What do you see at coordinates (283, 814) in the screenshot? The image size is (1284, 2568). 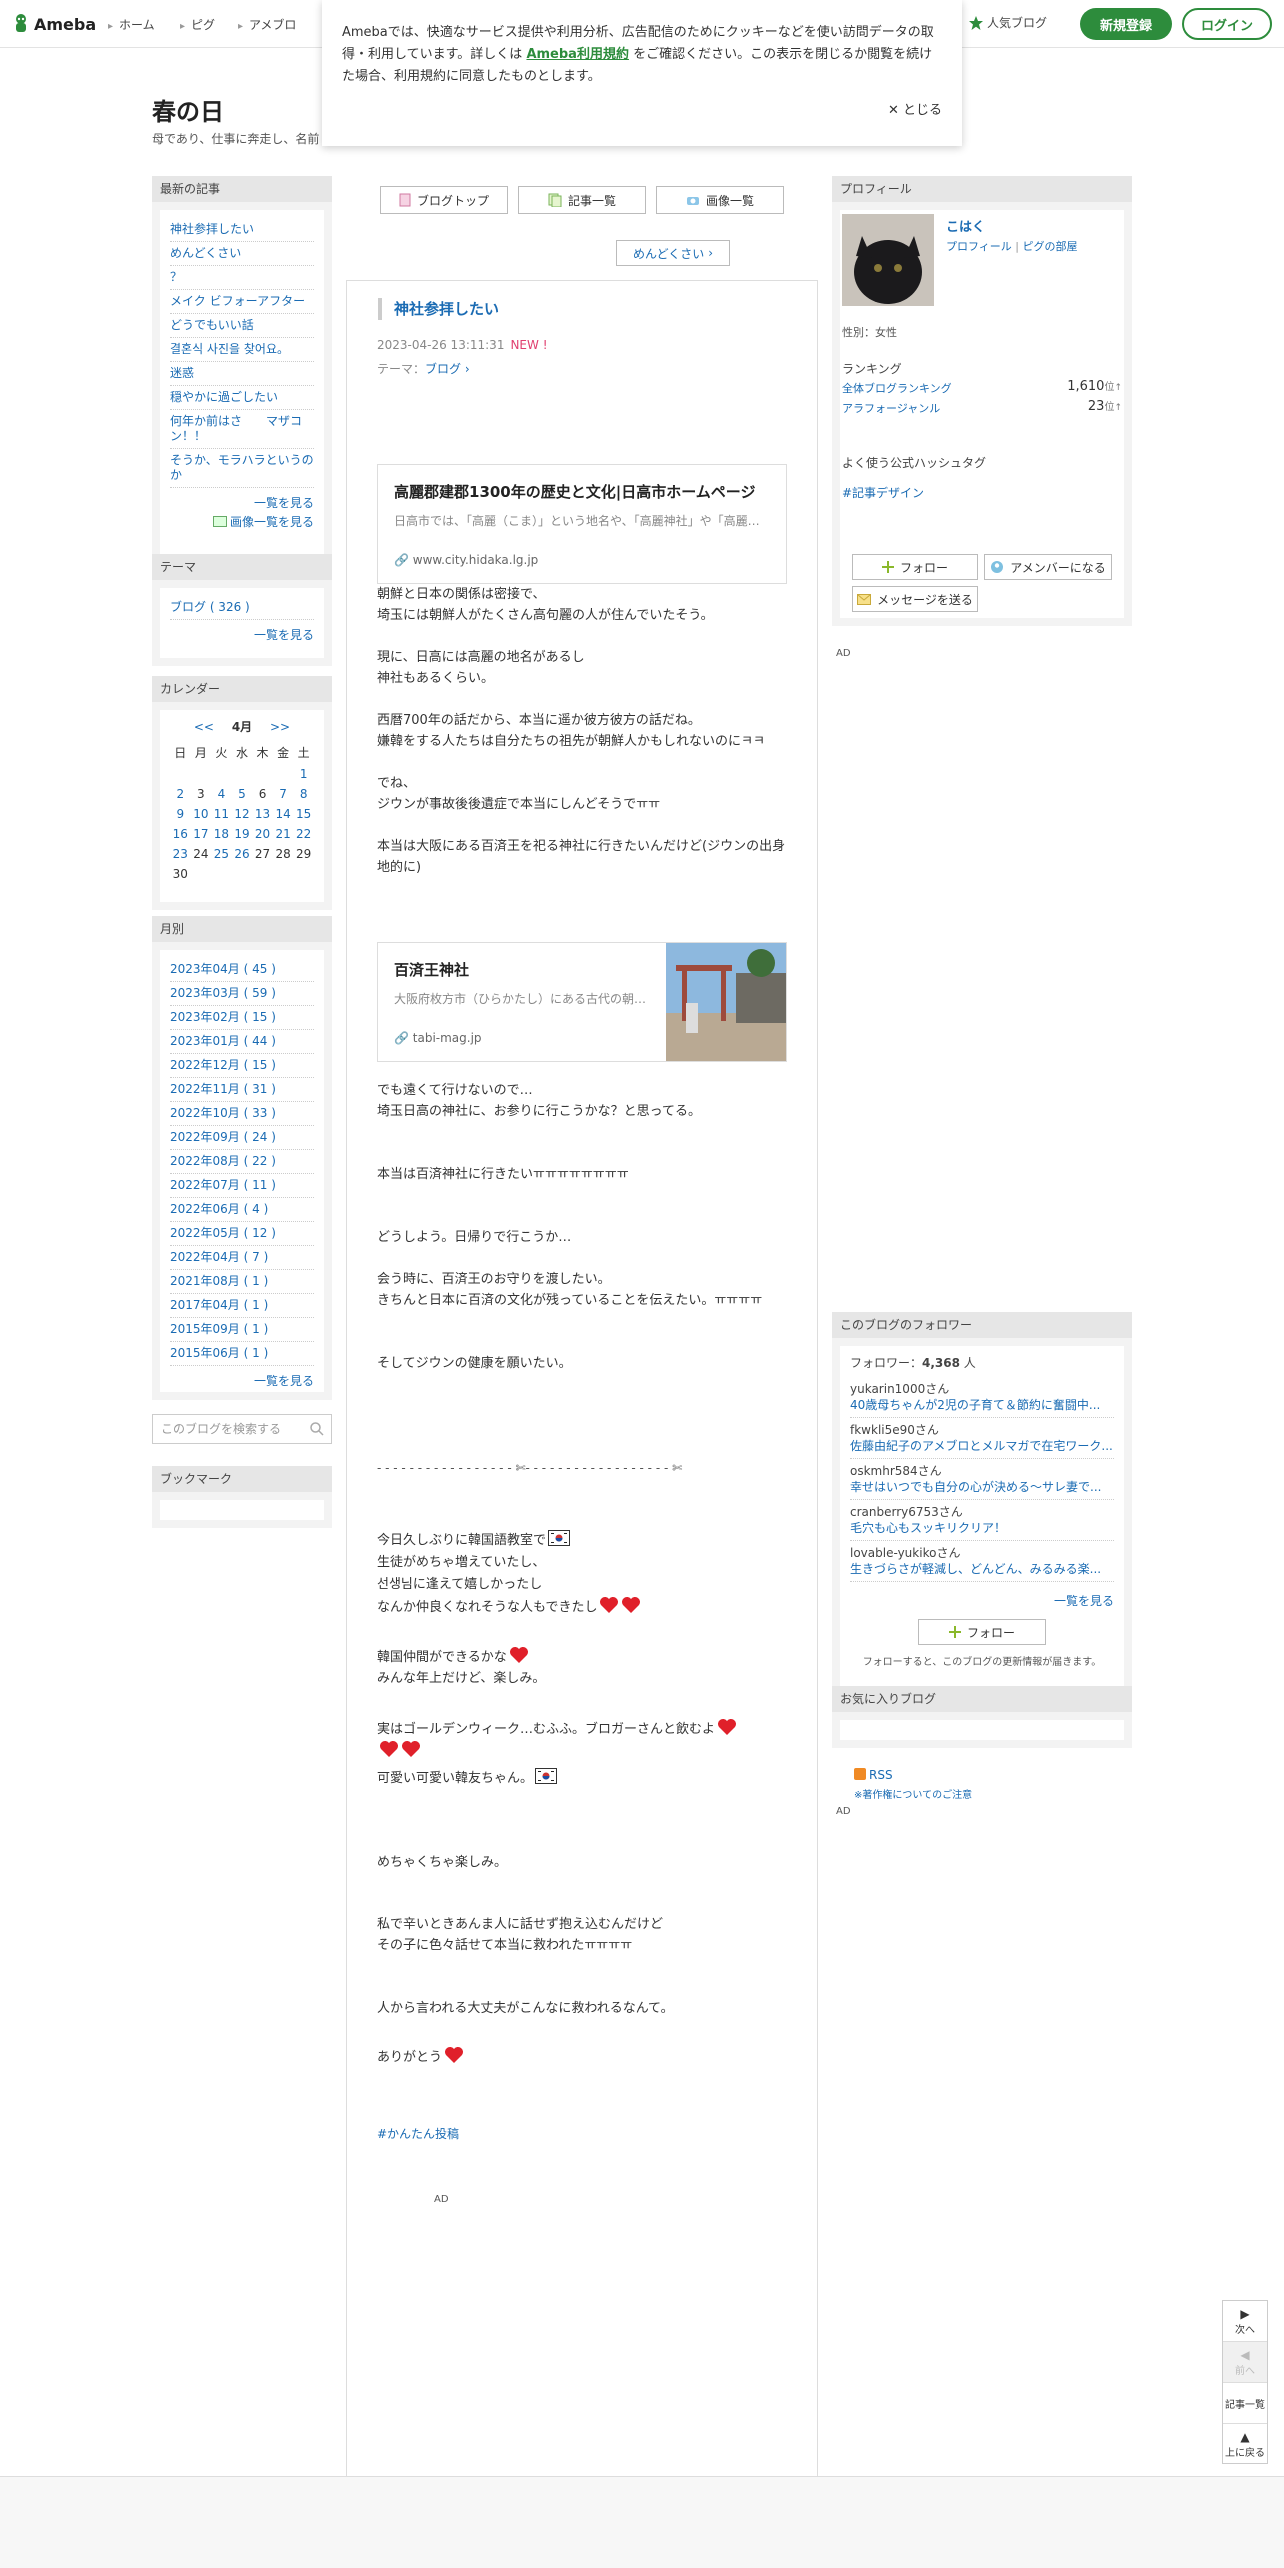 I see `calendar-day: 14` at bounding box center [283, 814].